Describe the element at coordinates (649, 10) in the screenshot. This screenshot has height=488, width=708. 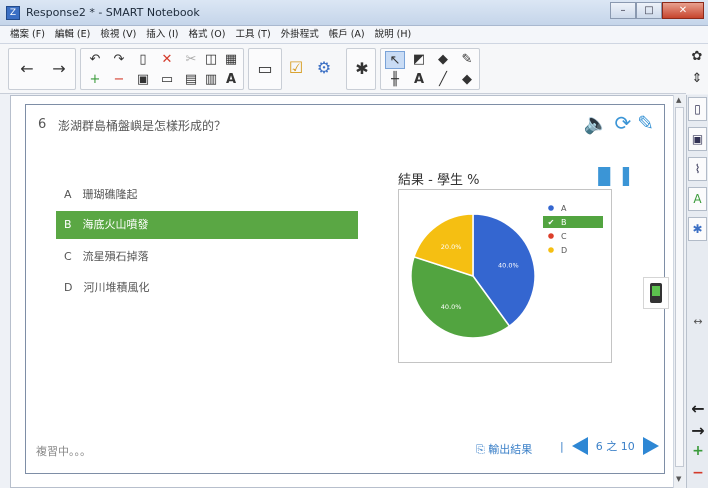
I see `maximize-button: □` at that location.